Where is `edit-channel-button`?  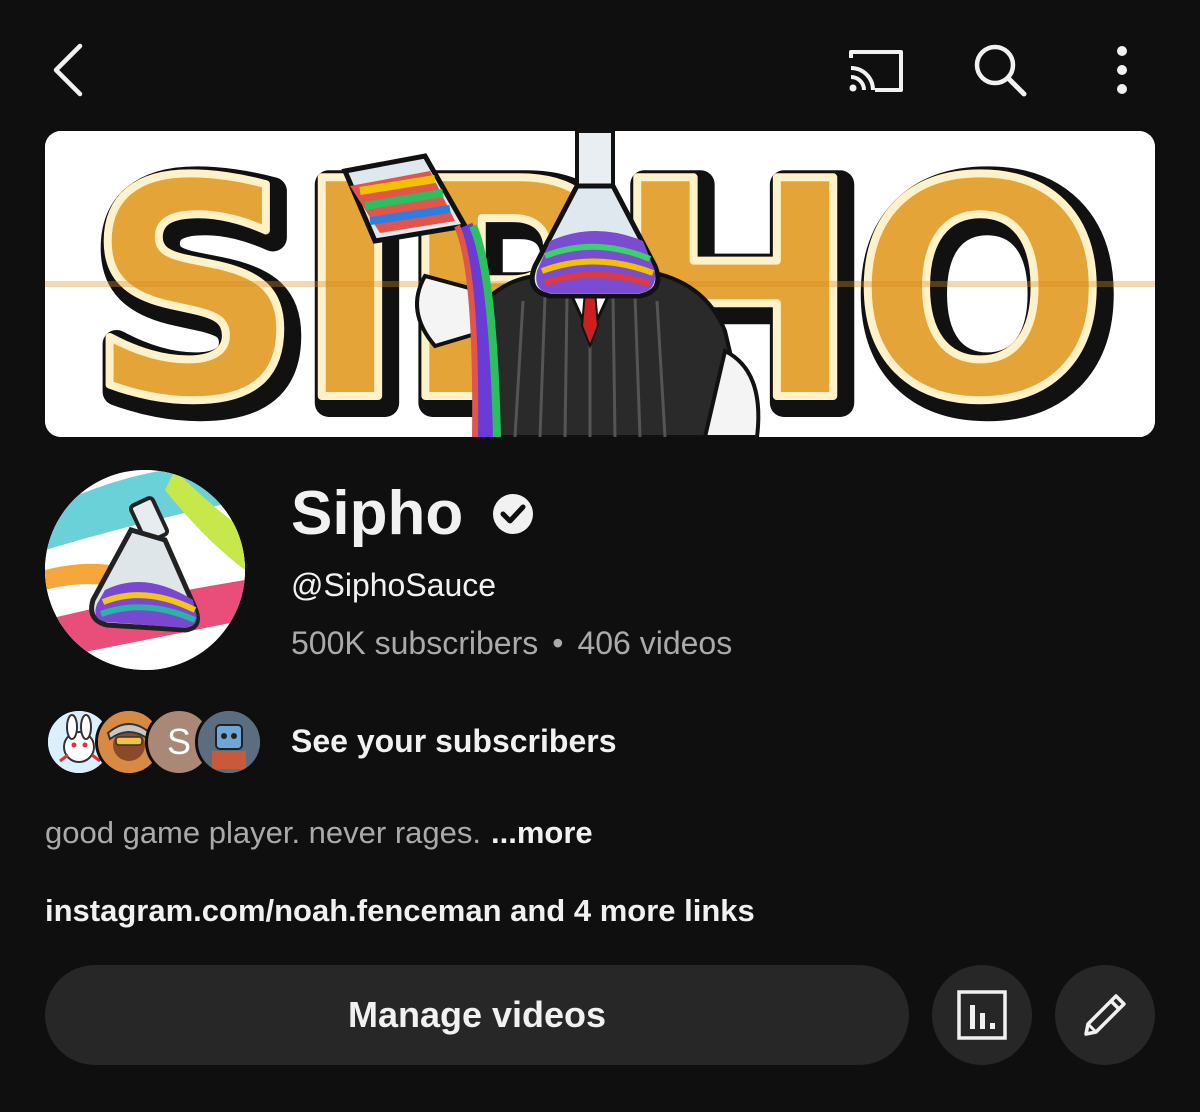
edit-channel-button is located at coordinates (1105, 1015).